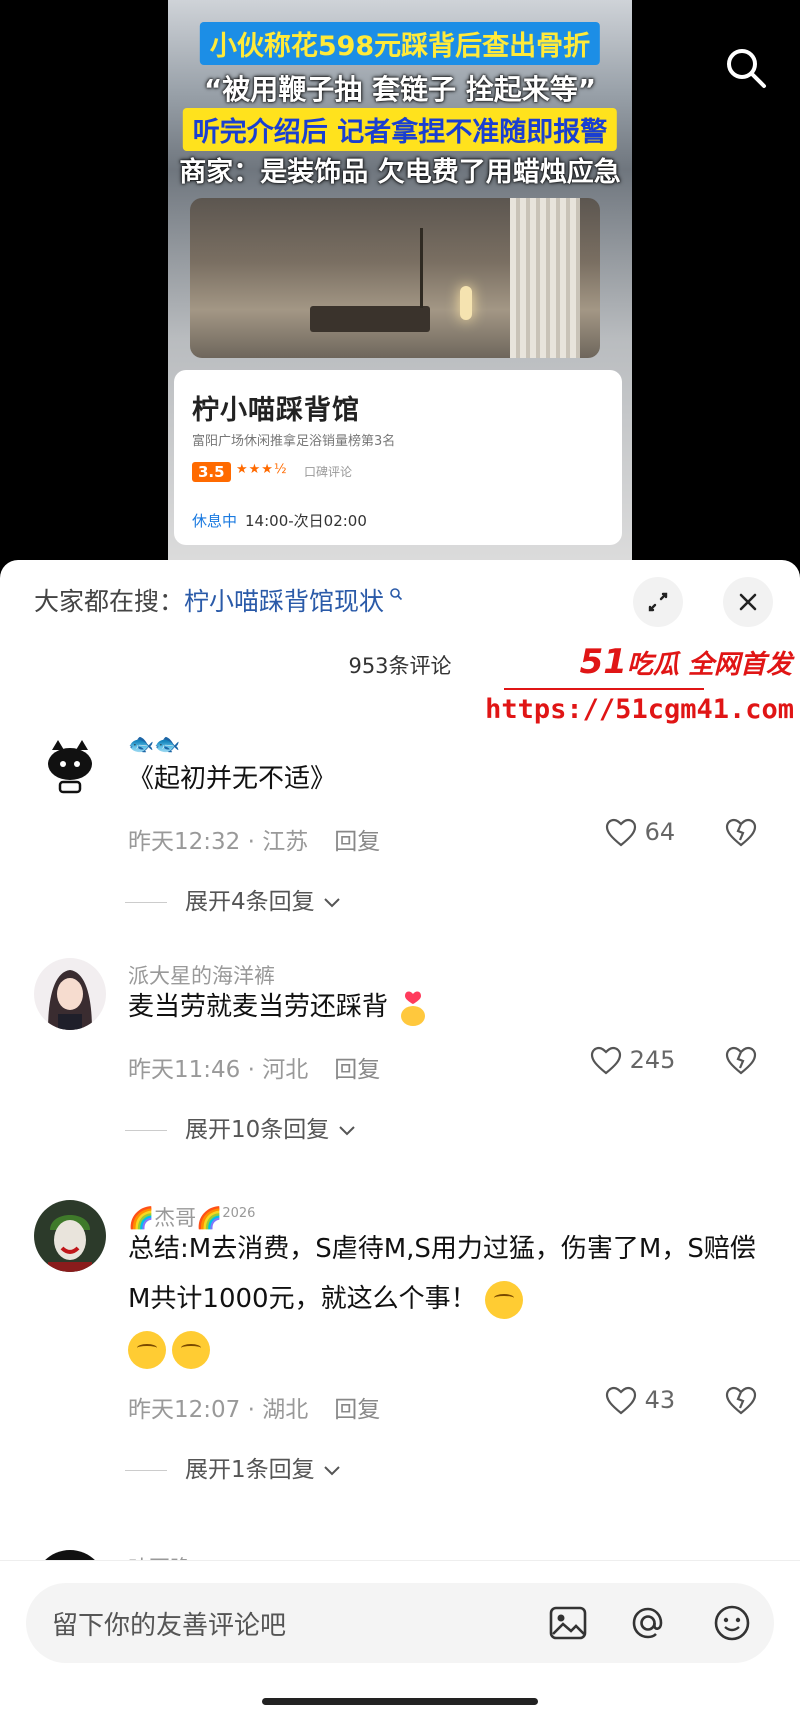  Describe the element at coordinates (250, 1470) in the screenshot. I see `expand-replies-label: 展开1条回复` at that location.